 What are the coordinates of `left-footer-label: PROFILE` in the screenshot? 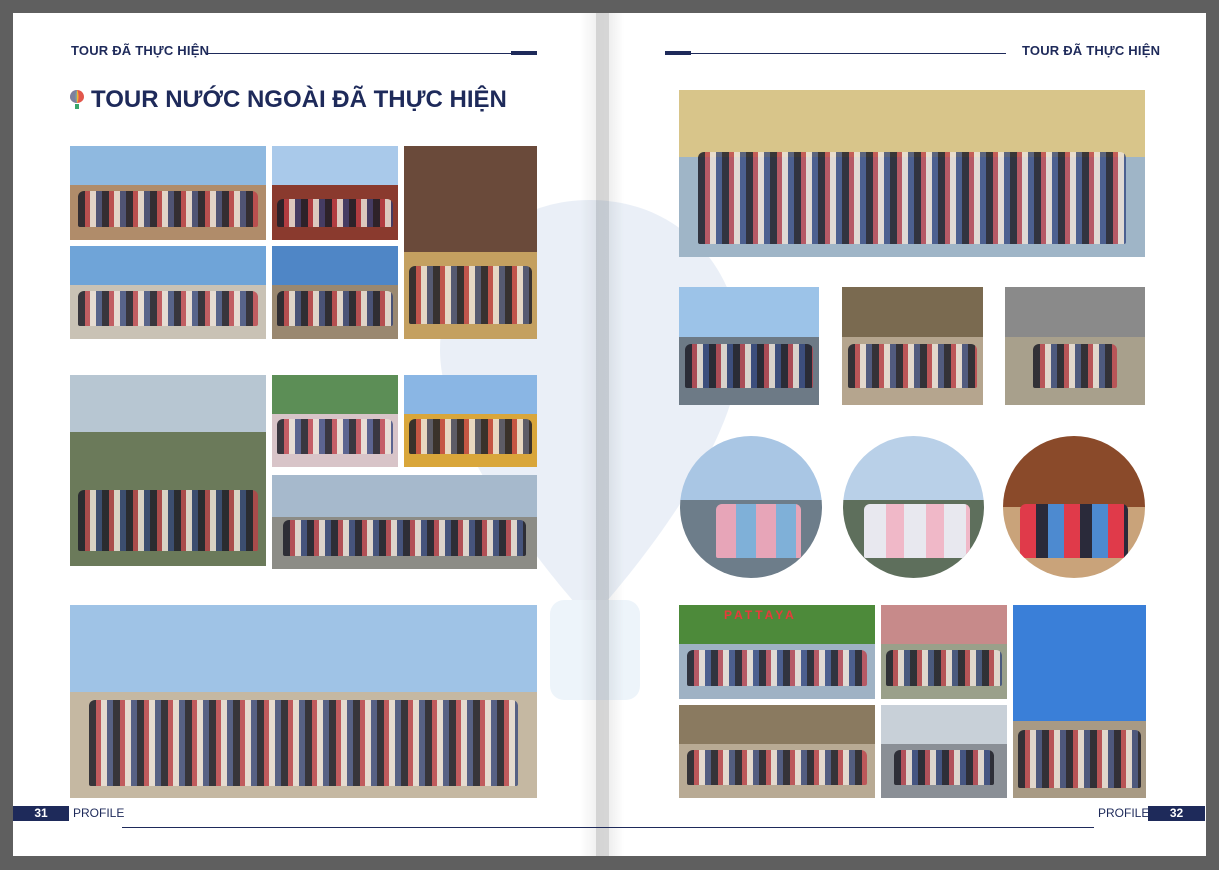 It's located at (99, 813).